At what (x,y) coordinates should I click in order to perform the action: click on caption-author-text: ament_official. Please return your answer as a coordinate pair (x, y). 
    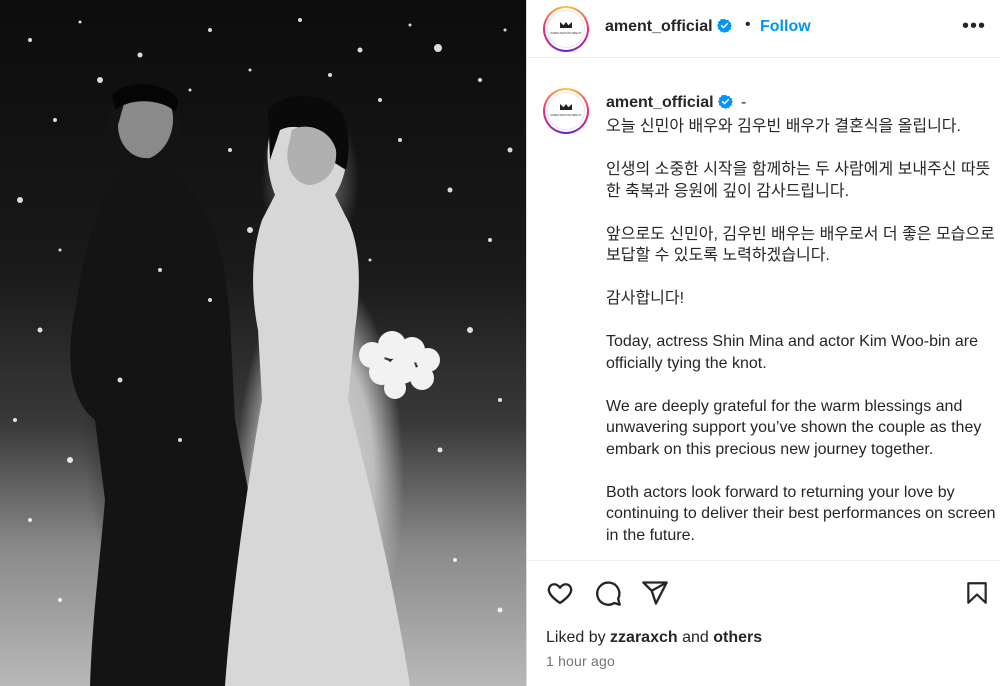
    Looking at the image, I should click on (660, 102).